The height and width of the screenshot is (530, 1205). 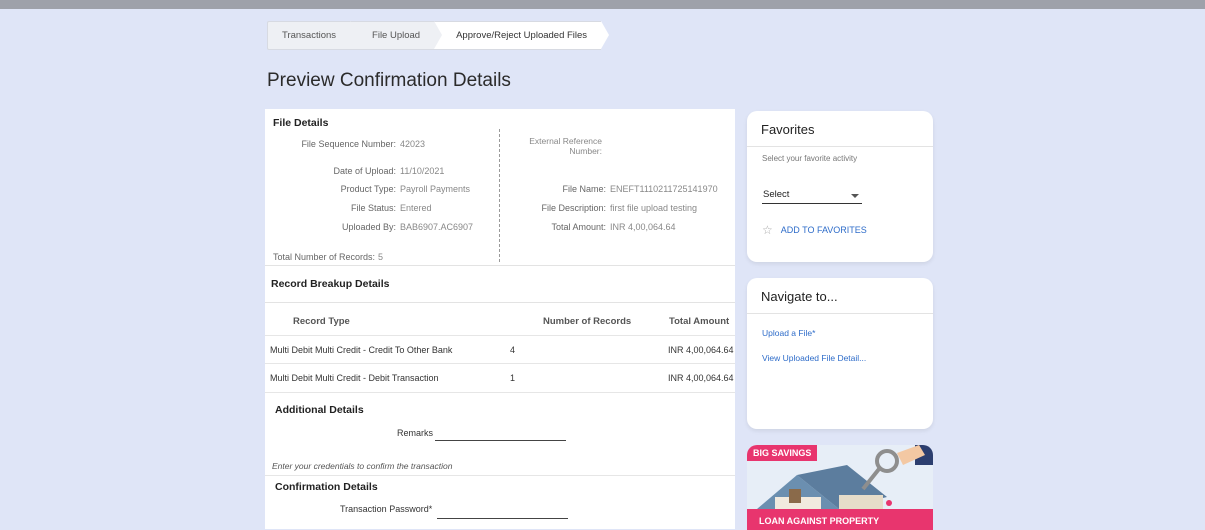 What do you see at coordinates (381, 257) in the screenshot?
I see `field-value: 5` at bounding box center [381, 257].